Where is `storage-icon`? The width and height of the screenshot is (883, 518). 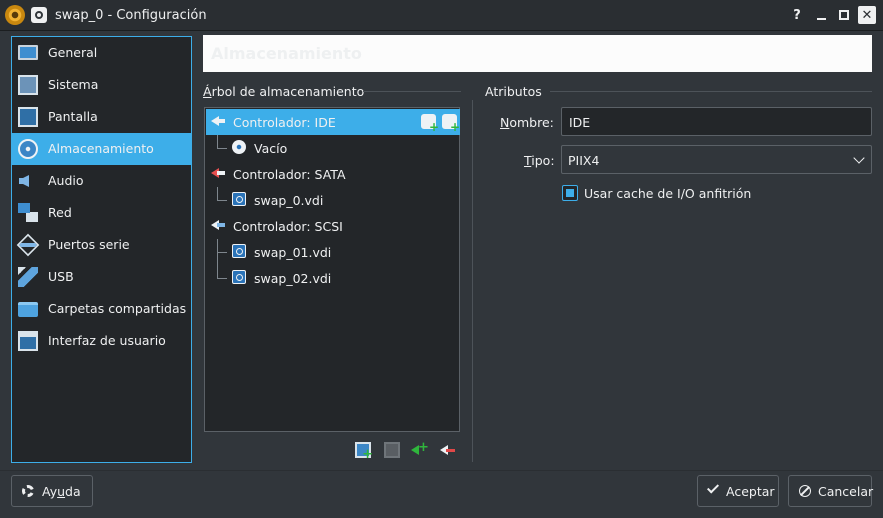 storage-icon is located at coordinates (28, 149).